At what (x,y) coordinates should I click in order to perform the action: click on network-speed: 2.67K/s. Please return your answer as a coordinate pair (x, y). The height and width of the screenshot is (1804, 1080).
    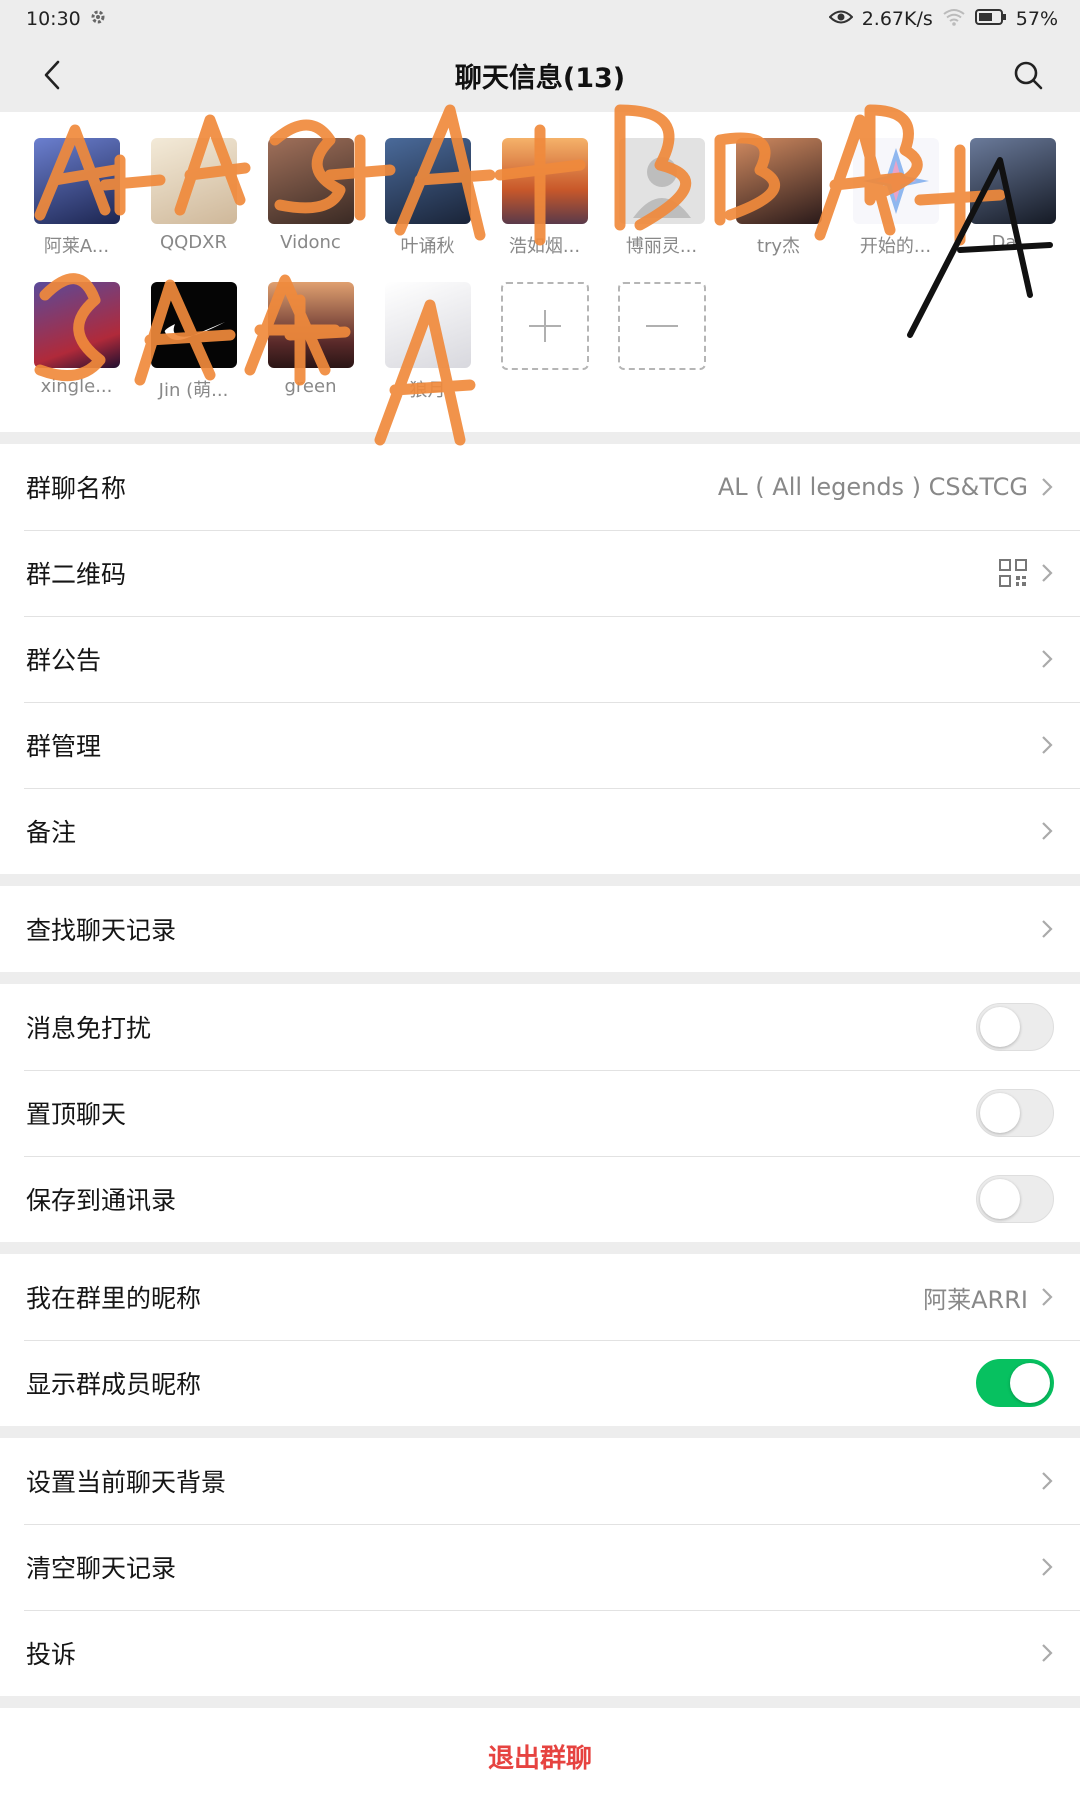
    Looking at the image, I should click on (897, 19).